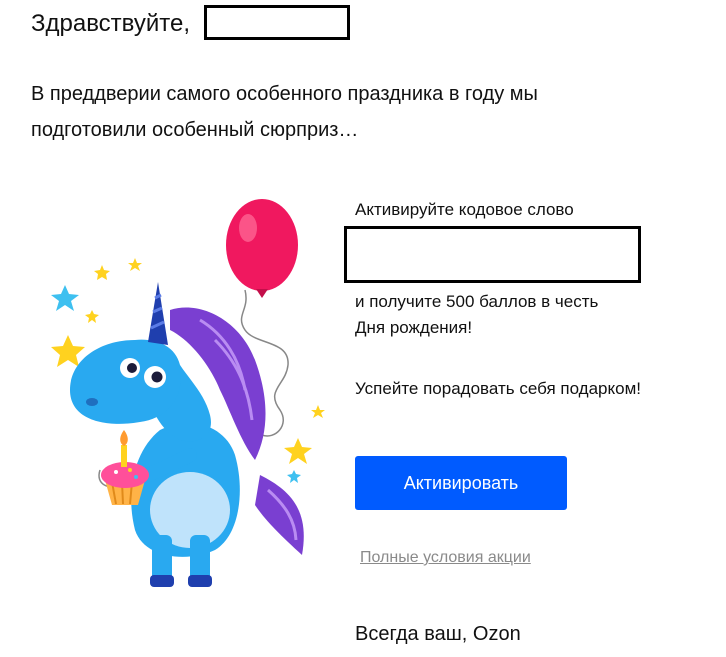 Image resolution: width=726 pixels, height=657 pixels. What do you see at coordinates (498, 388) in the screenshot?
I see `offer-hurry: Успейте порадовать себя подарком!` at bounding box center [498, 388].